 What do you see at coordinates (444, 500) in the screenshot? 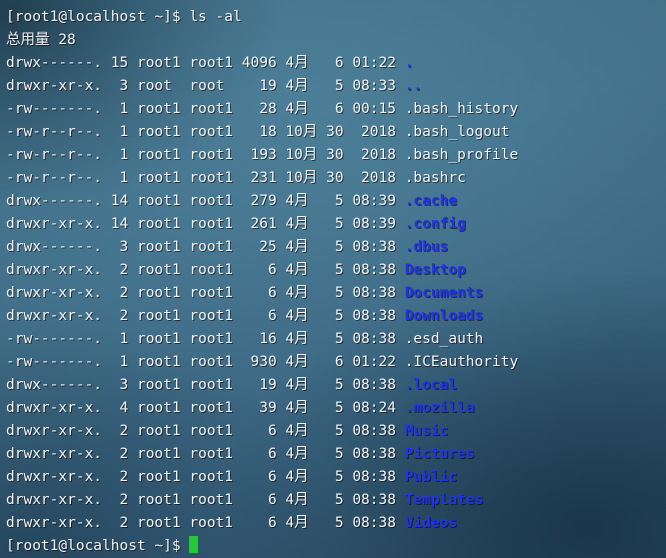
I see `entry-name: Templates` at bounding box center [444, 500].